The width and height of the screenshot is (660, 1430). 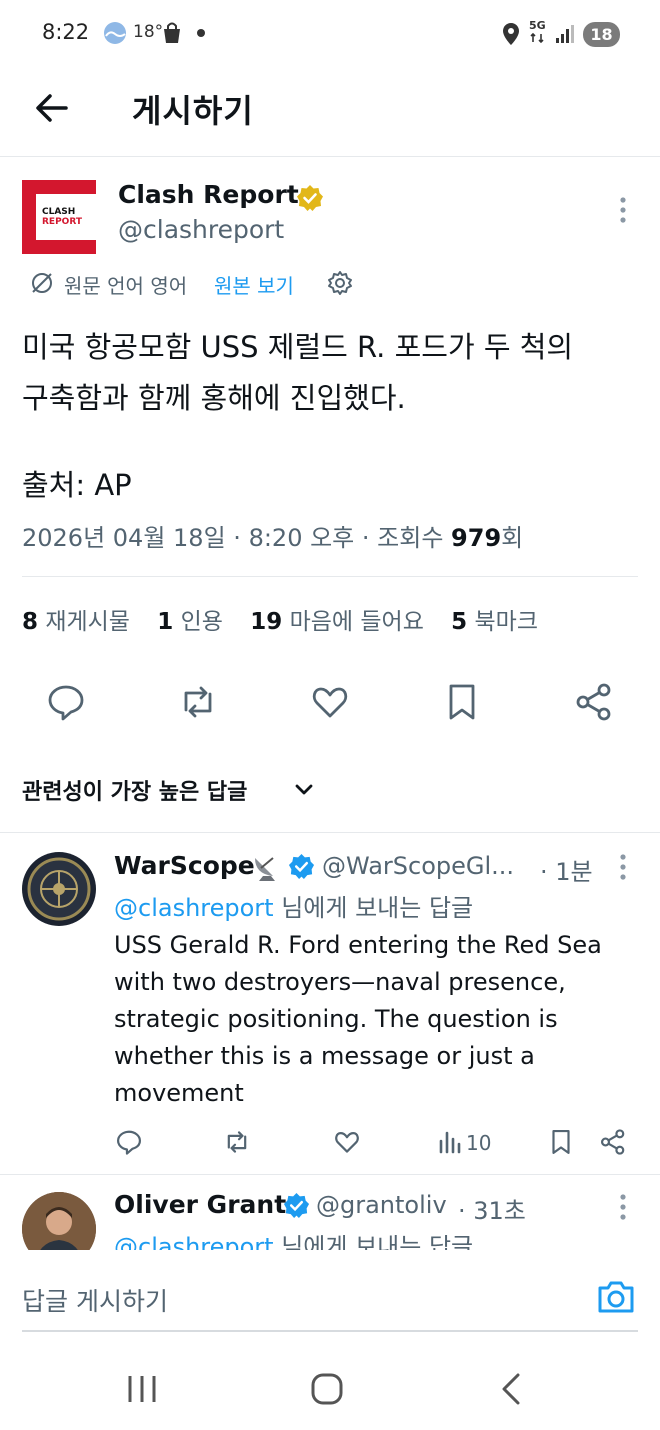 I want to click on reply-views-count: 10, so click(x=479, y=1143).